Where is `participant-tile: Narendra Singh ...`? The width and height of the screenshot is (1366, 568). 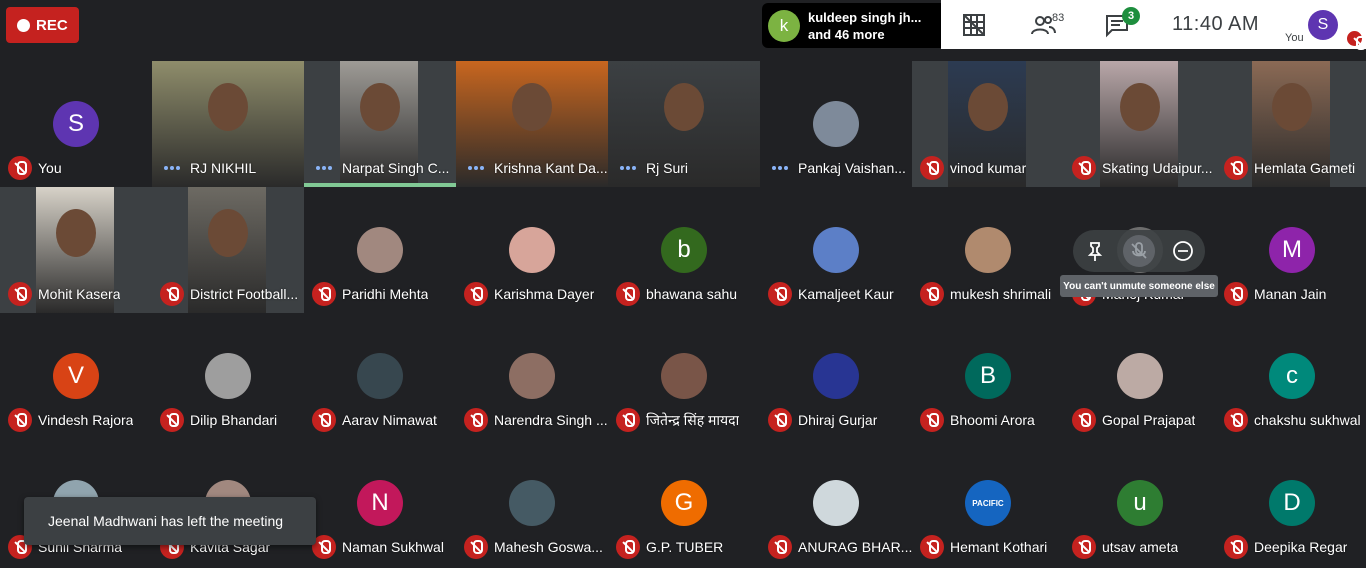 participant-tile: Narendra Singh ... is located at coordinates (532, 376).